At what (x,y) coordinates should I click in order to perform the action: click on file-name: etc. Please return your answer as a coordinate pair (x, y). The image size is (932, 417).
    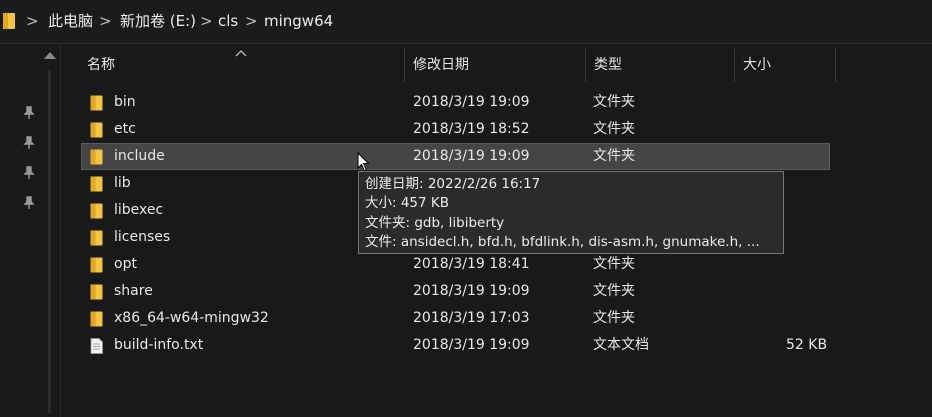
    Looking at the image, I should click on (125, 129).